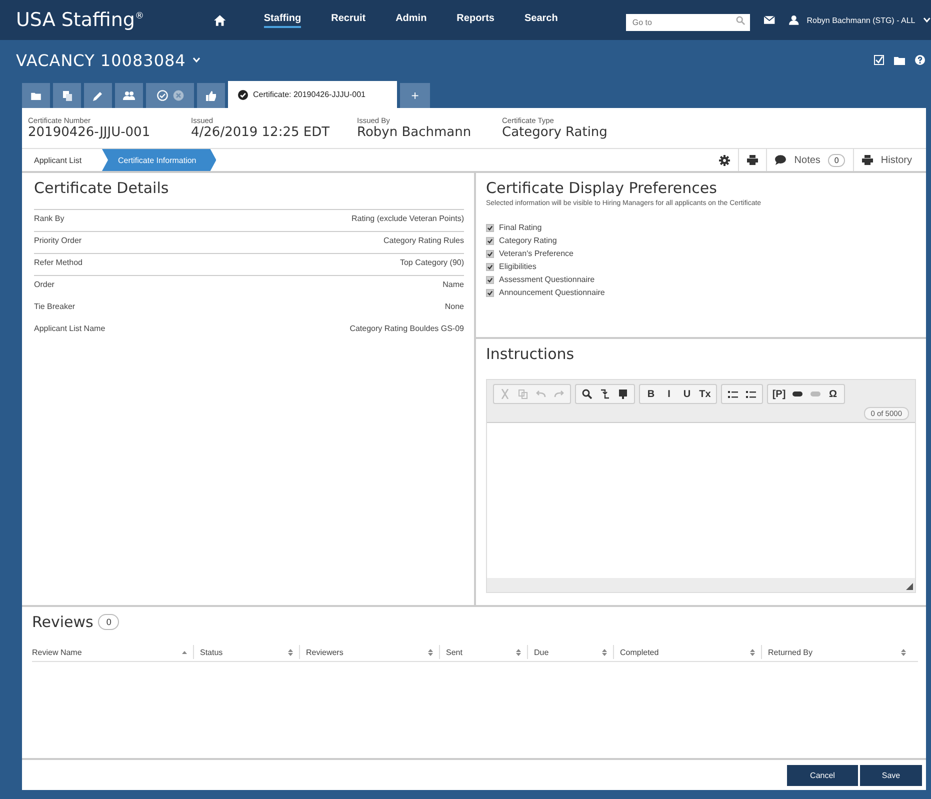  Describe the element at coordinates (90, 132) in the screenshot. I see `field-value: 20190426-JJJU-001` at that location.